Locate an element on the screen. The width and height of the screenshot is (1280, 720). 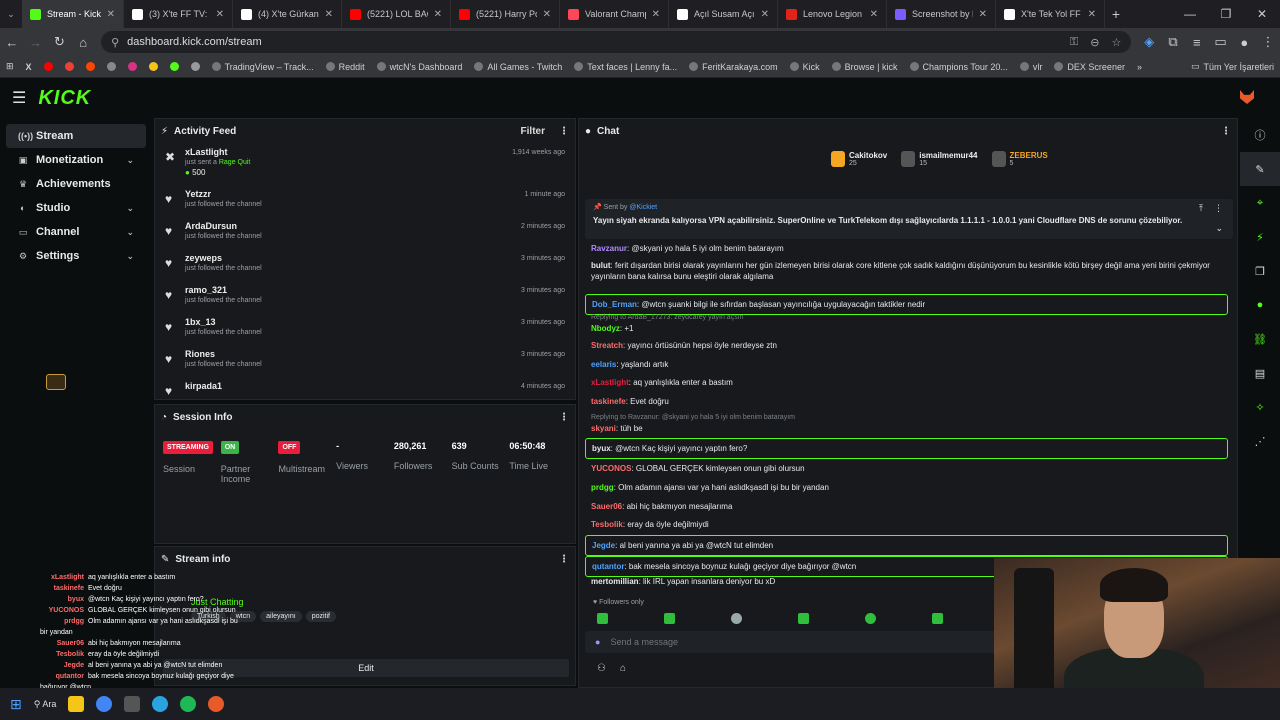
settings-people-icon: ⚇ is located at coordinates (601, 668).